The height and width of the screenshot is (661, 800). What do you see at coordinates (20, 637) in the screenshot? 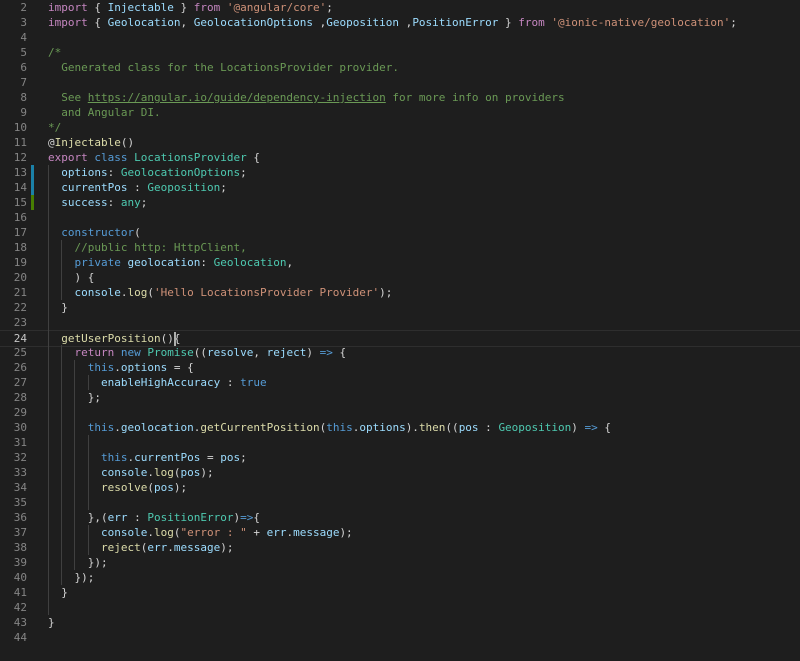
I see `line-number: 44` at bounding box center [20, 637].